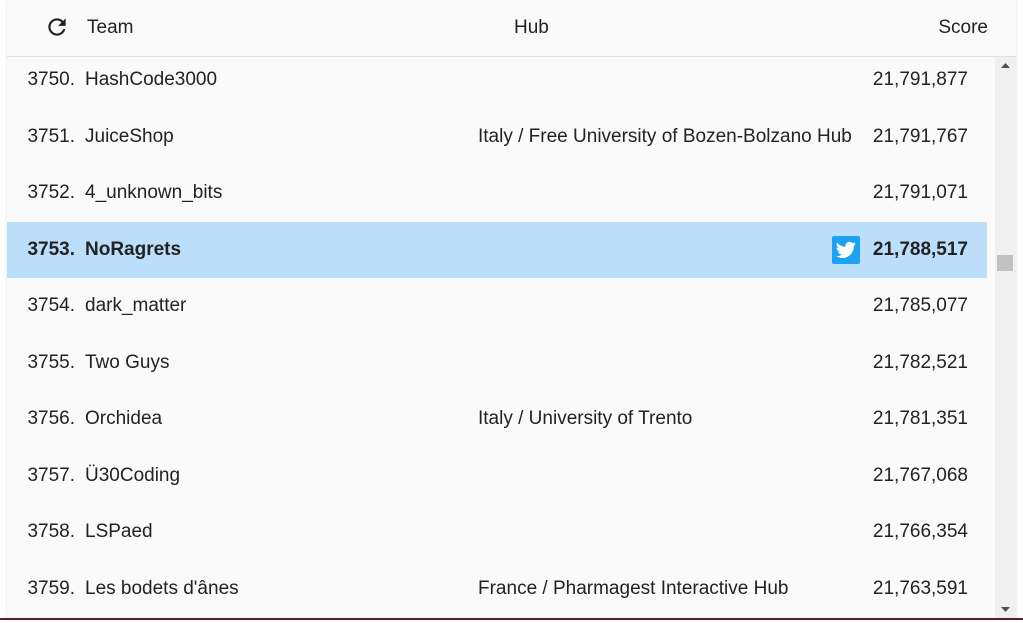 The height and width of the screenshot is (623, 1023). Describe the element at coordinates (920, 192) in the screenshot. I see `row-score: 21,791,071` at that location.